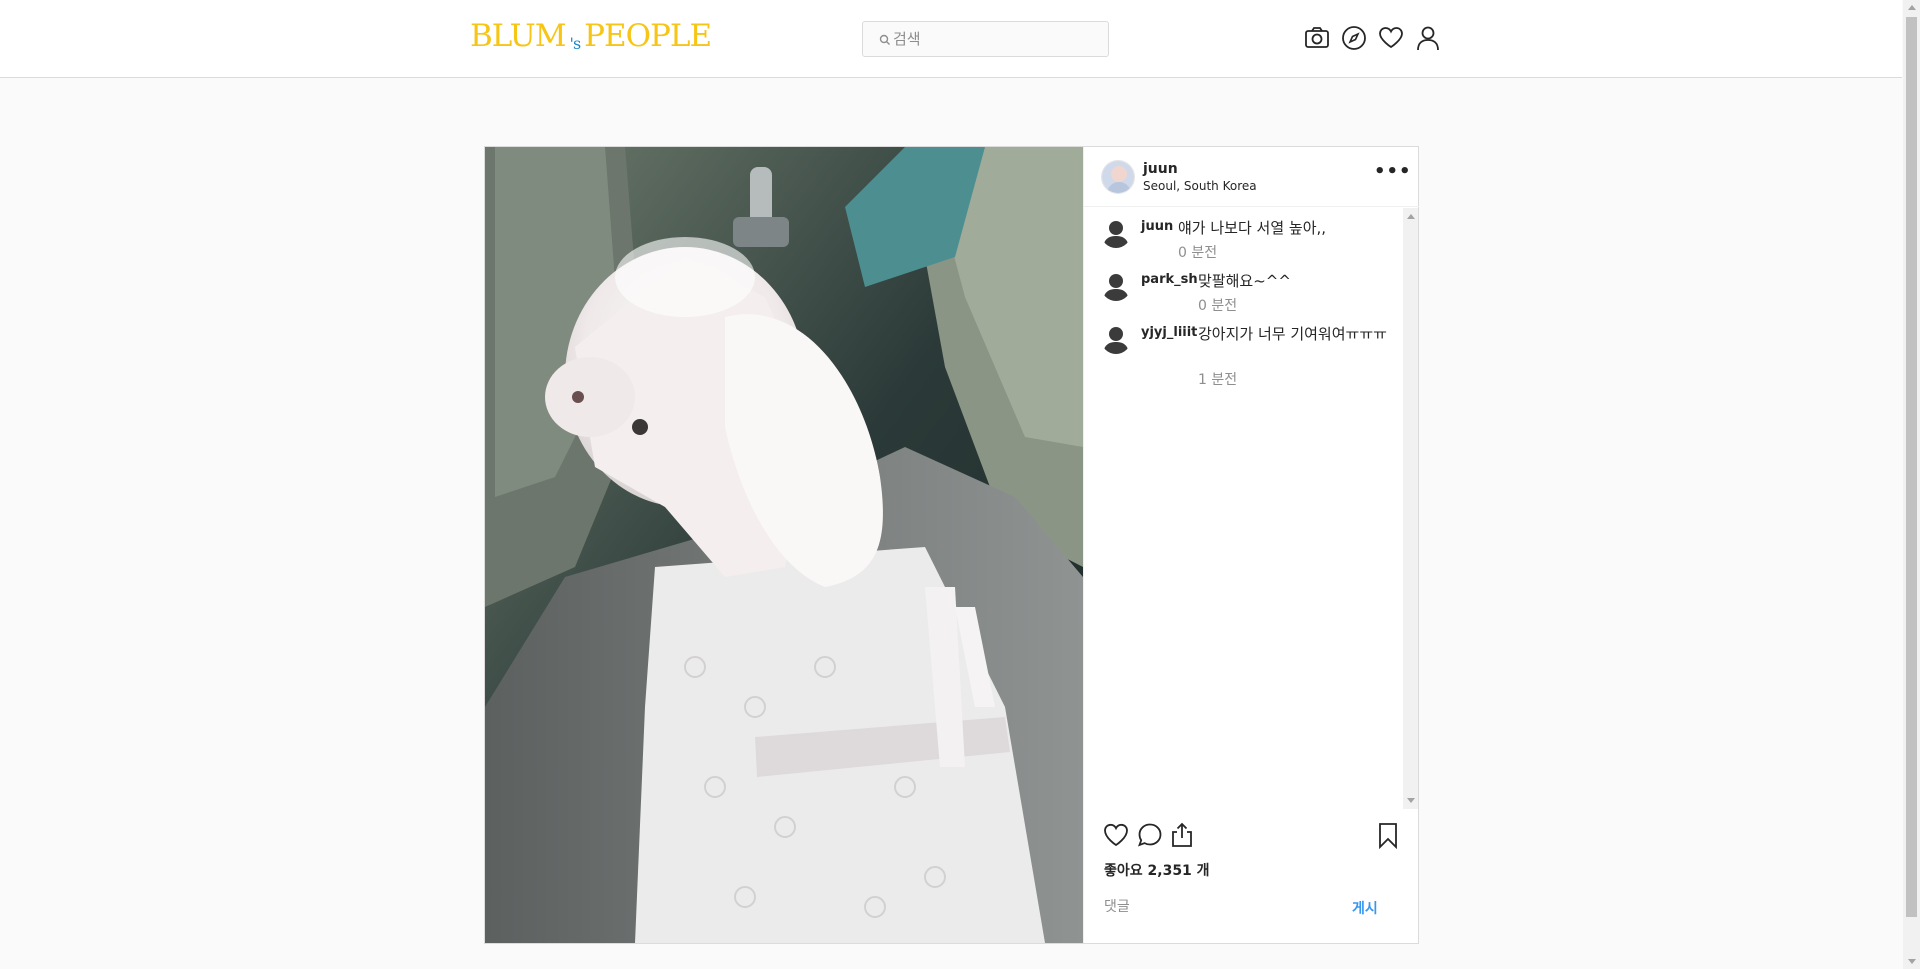 Image resolution: width=1920 pixels, height=969 pixels. Describe the element at coordinates (1214, 907) in the screenshot. I see `comment-input` at that location.